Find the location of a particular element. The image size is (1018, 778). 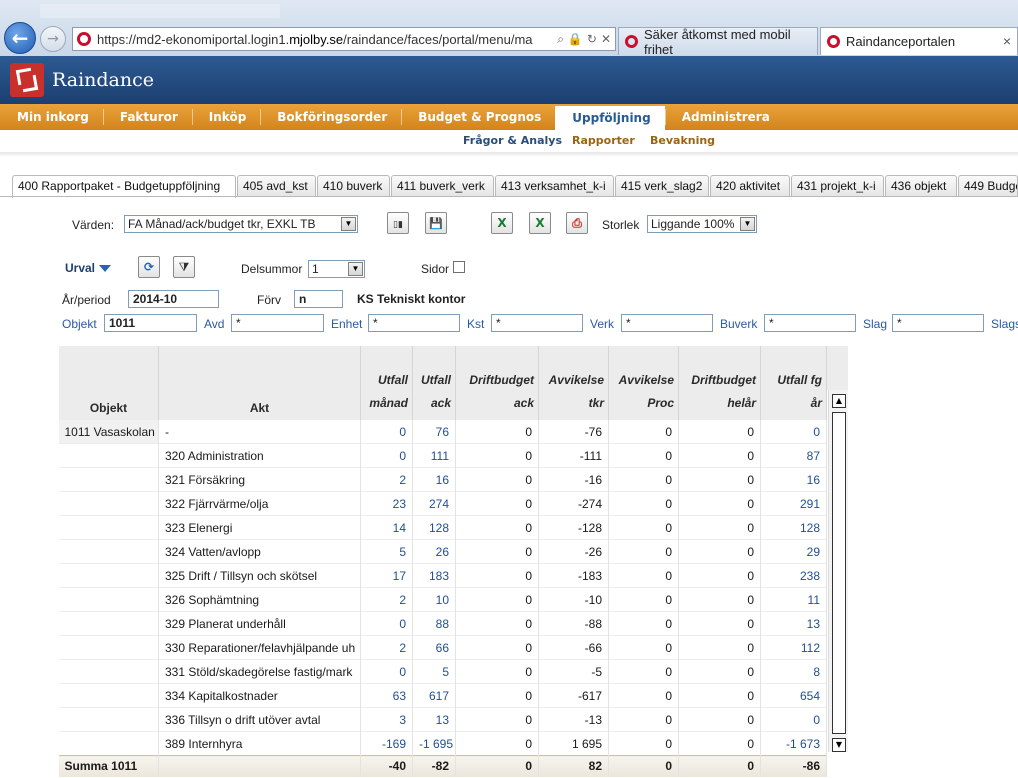

header-objekt: Objekt is located at coordinates (108, 383).